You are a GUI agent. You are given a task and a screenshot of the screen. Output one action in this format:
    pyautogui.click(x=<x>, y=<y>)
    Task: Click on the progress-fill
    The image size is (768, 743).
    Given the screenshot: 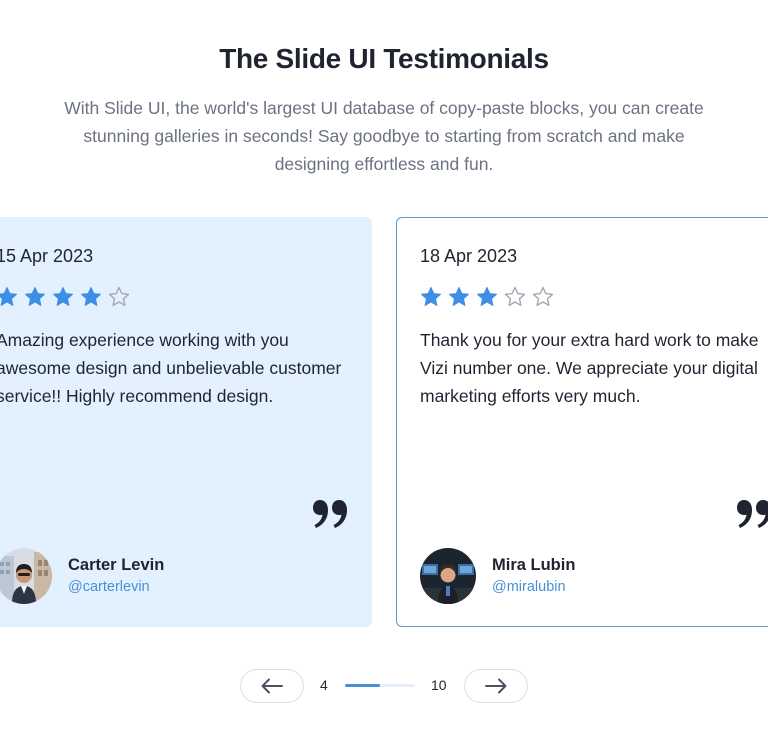 What is the action you would take?
    pyautogui.click(x=362, y=685)
    